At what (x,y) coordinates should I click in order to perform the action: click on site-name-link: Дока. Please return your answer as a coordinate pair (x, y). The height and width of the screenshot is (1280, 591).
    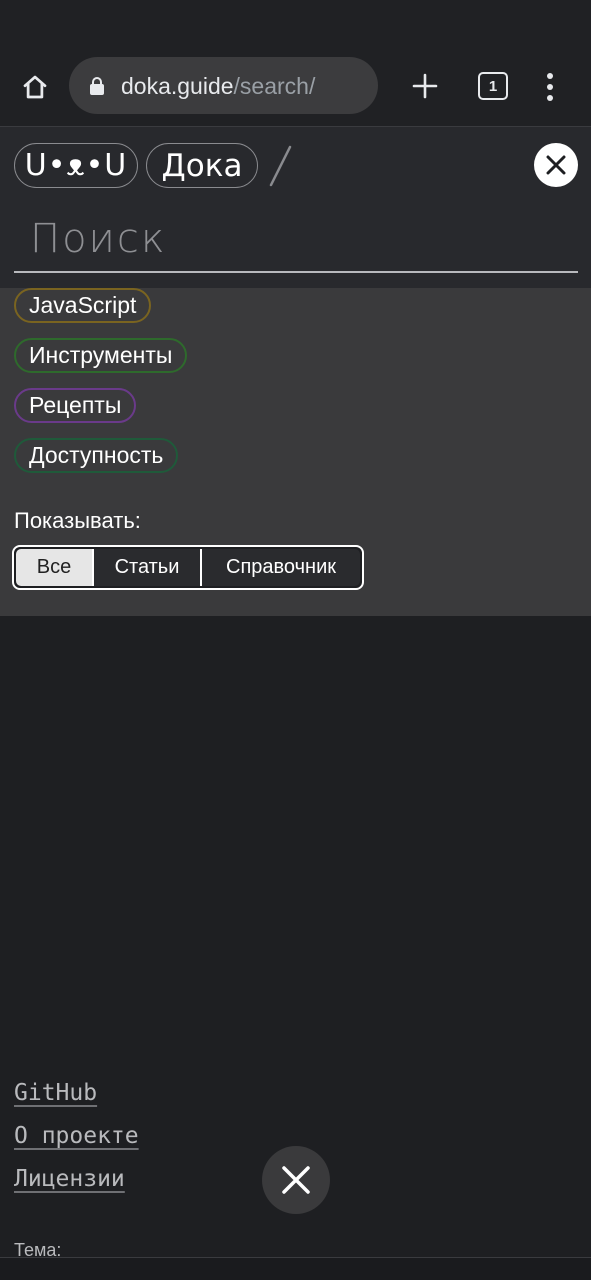
    Looking at the image, I should click on (202, 165).